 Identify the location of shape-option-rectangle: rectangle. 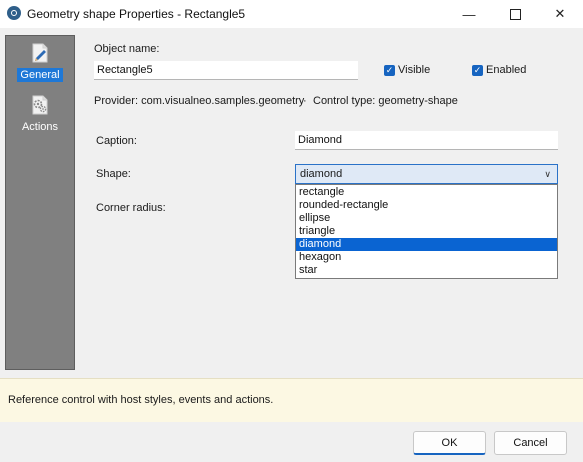
(426, 192).